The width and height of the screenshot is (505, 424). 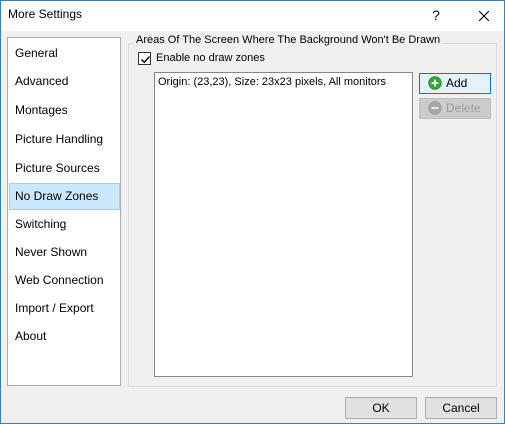 What do you see at coordinates (64, 196) in the screenshot?
I see `nav-item-no-draw-zones: No Draw Zones` at bounding box center [64, 196].